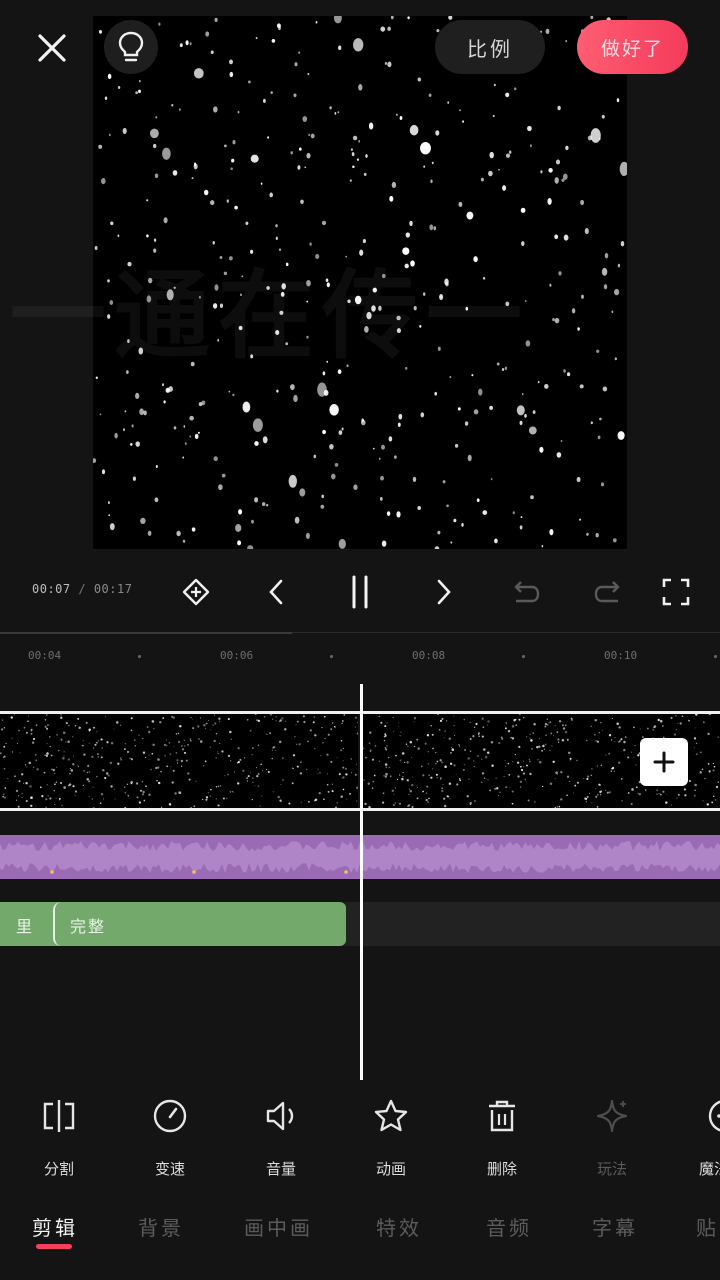 The height and width of the screenshot is (1280, 720). What do you see at coordinates (532, 924) in the screenshot?
I see `text-track-empty-area` at bounding box center [532, 924].